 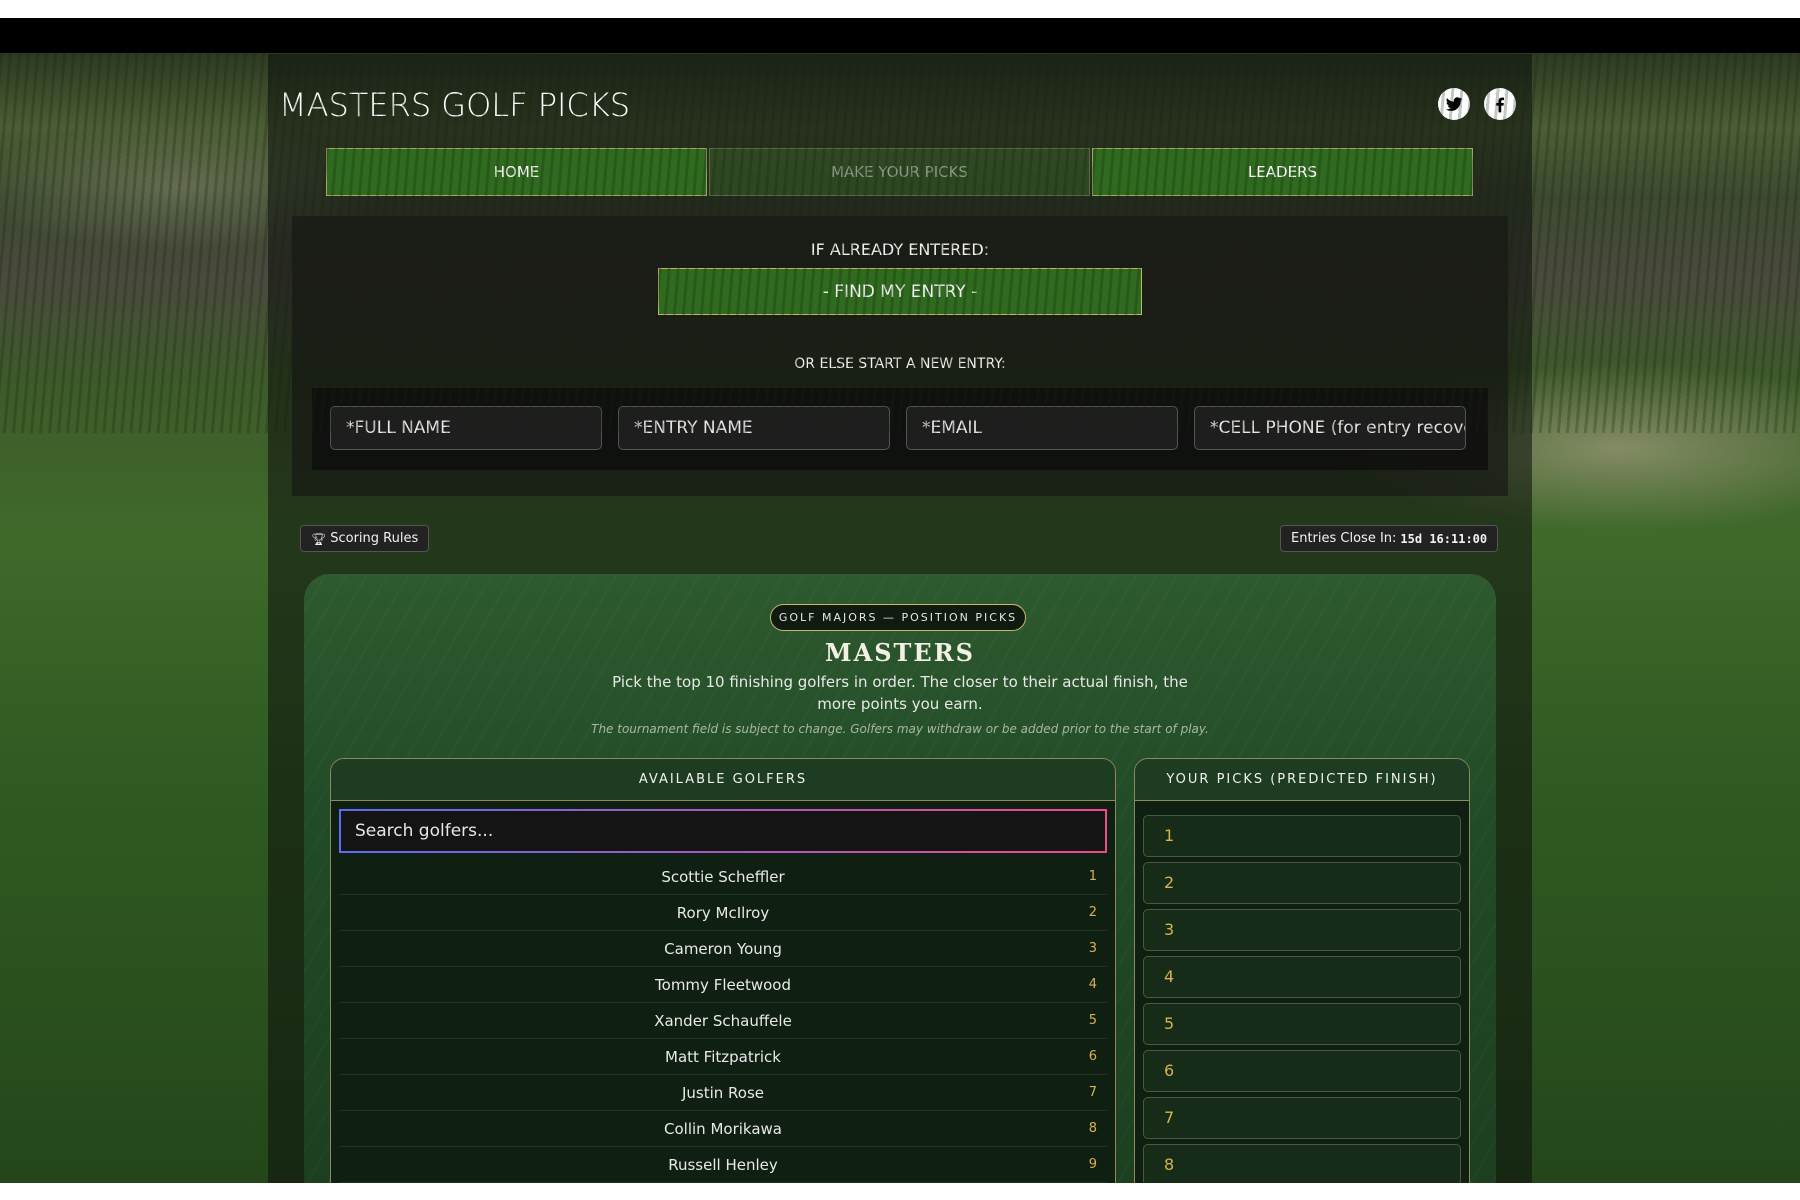 What do you see at coordinates (1092, 948) in the screenshot?
I see `golfer-rank: 3` at bounding box center [1092, 948].